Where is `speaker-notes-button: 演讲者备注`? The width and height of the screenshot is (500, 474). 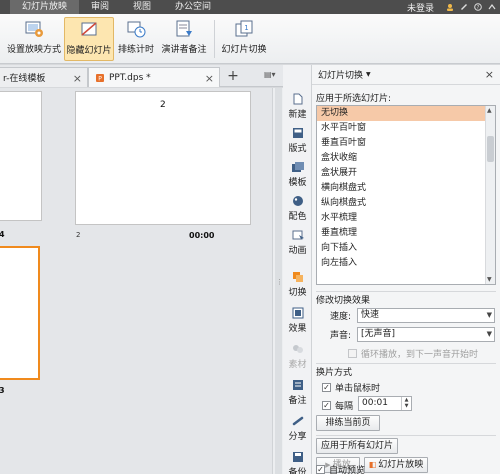
speaker-notes-button: 演讲者备注 is located at coordinates (184, 39).